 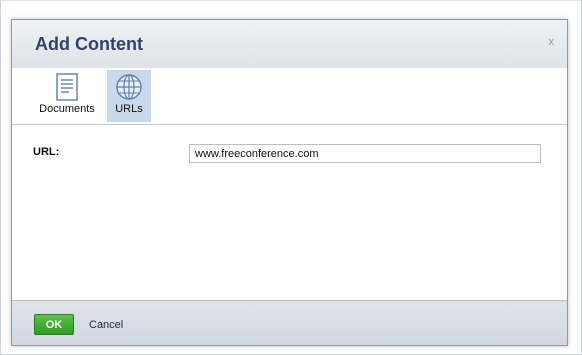 What do you see at coordinates (89, 44) in the screenshot?
I see `dialog-title: Add Content` at bounding box center [89, 44].